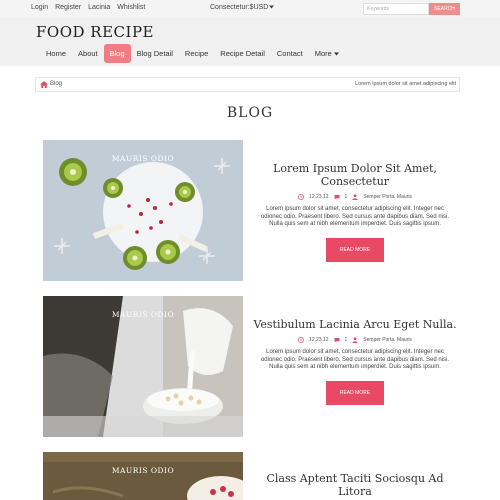 Image resolution: width=500 pixels, height=500 pixels. I want to click on post-title: Vestibulum Lacinia Arcu Eget Nulla., so click(355, 324).